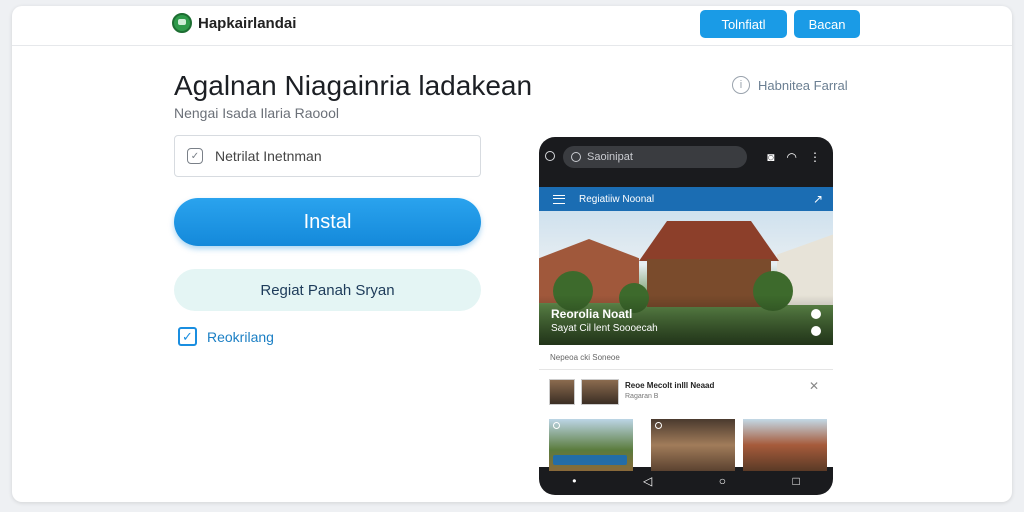 This screenshot has width=1024, height=512. I want to click on house-roof, so click(709, 241).